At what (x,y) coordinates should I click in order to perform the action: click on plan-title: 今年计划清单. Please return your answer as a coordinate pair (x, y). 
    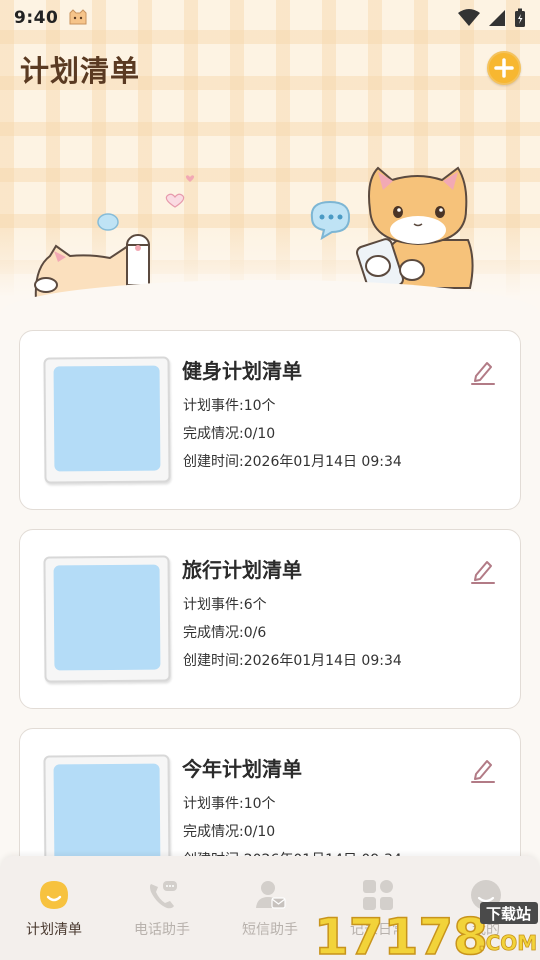
    Looking at the image, I should click on (242, 769).